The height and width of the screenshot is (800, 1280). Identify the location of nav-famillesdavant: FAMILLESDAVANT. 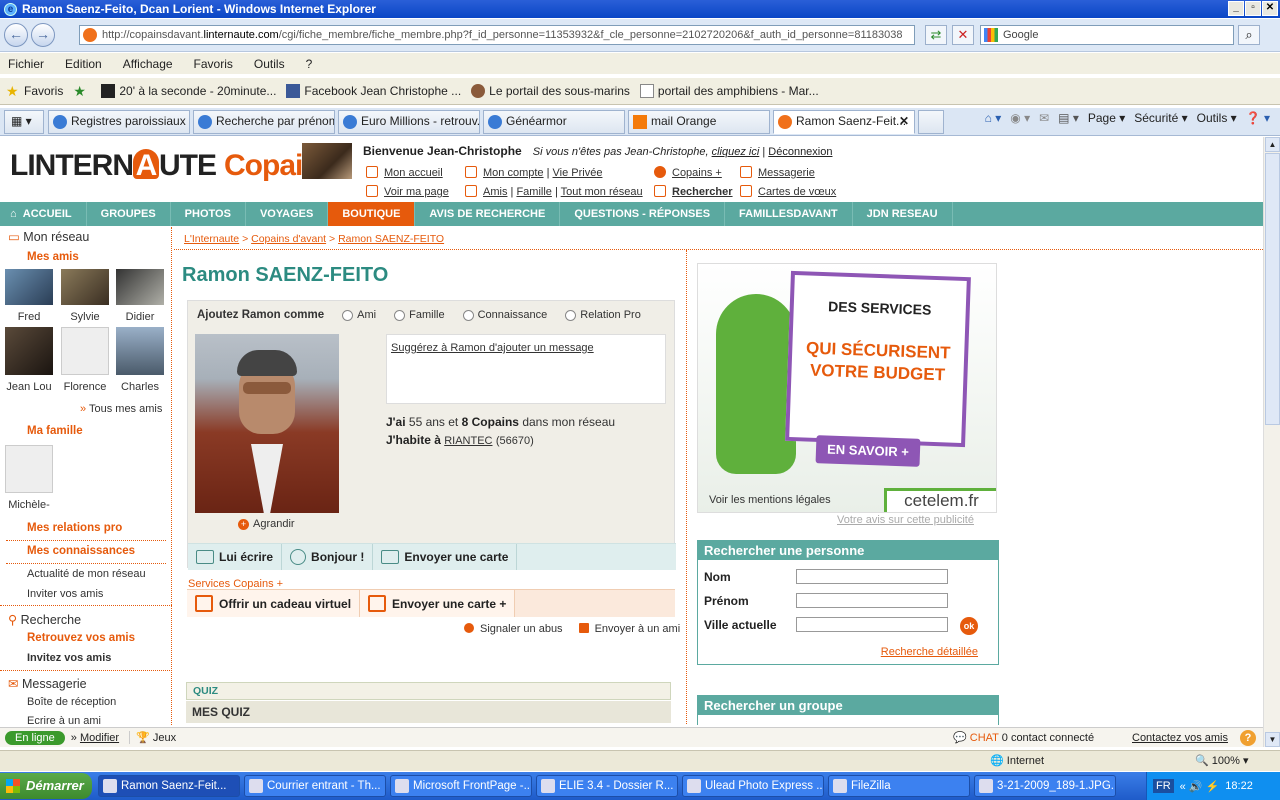
(789, 214).